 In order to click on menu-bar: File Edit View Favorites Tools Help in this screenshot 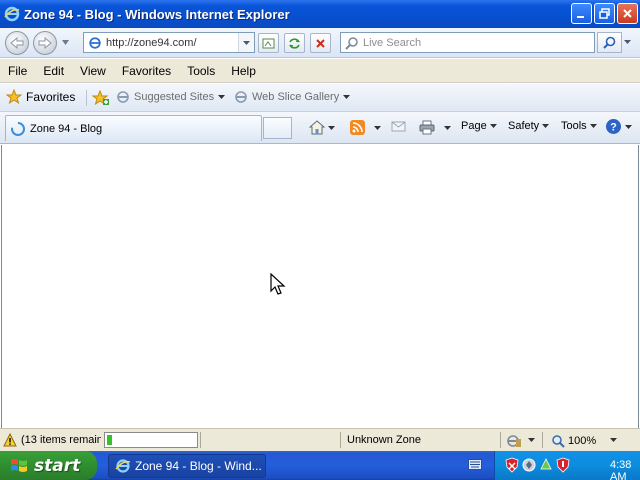, I will do `click(320, 71)`.